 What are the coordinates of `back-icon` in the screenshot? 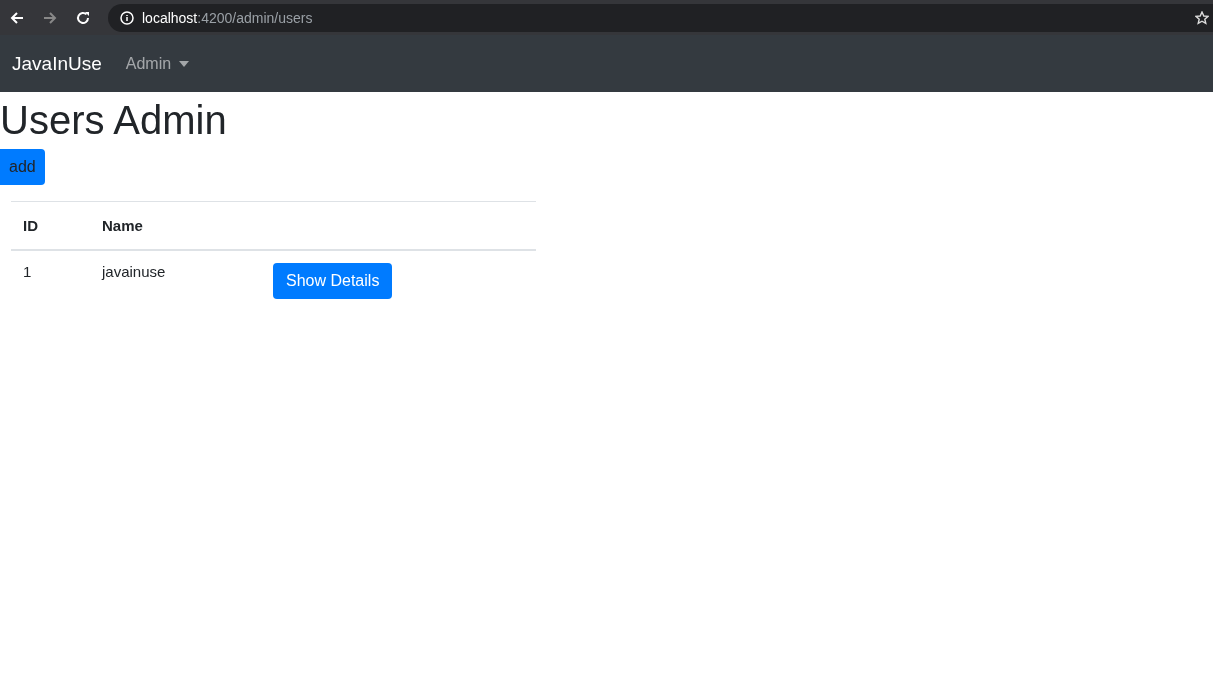 It's located at (17, 17).